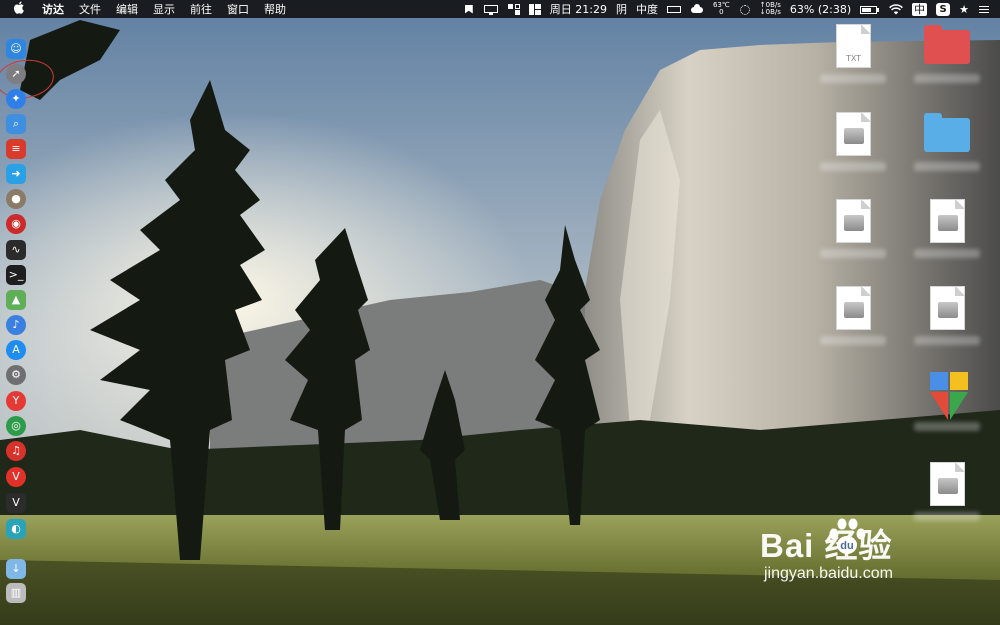 Image resolution: width=1000 pixels, height=625 pixels. I want to click on dock-item-netease-music: ♫, so click(16, 450).